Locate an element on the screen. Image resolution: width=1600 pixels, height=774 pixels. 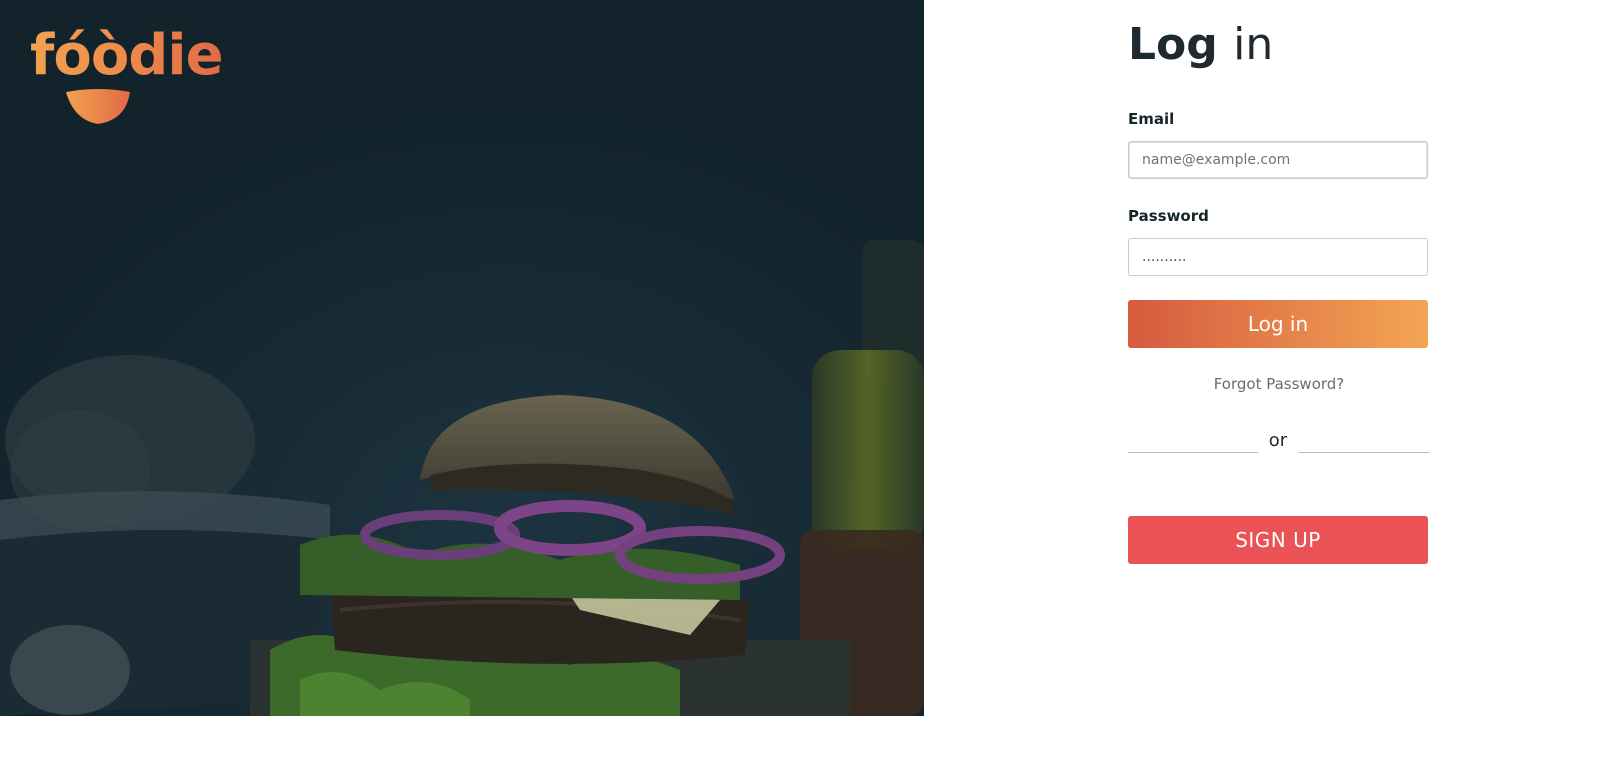
logo-wordmark: fóòdie is located at coordinates (127, 56).